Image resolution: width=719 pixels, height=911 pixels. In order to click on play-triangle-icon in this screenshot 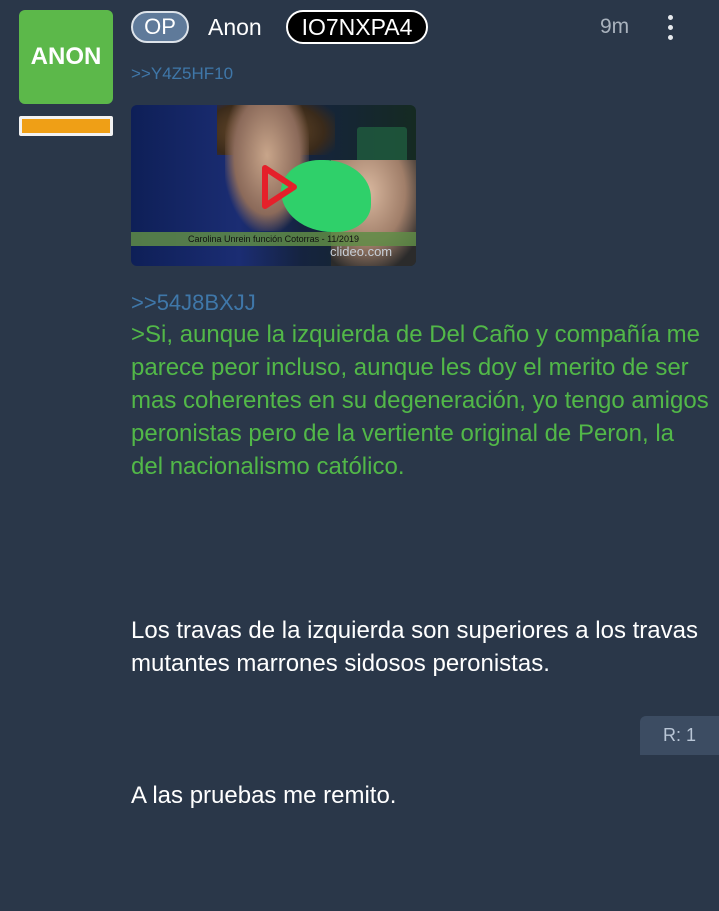, I will do `click(279, 187)`.